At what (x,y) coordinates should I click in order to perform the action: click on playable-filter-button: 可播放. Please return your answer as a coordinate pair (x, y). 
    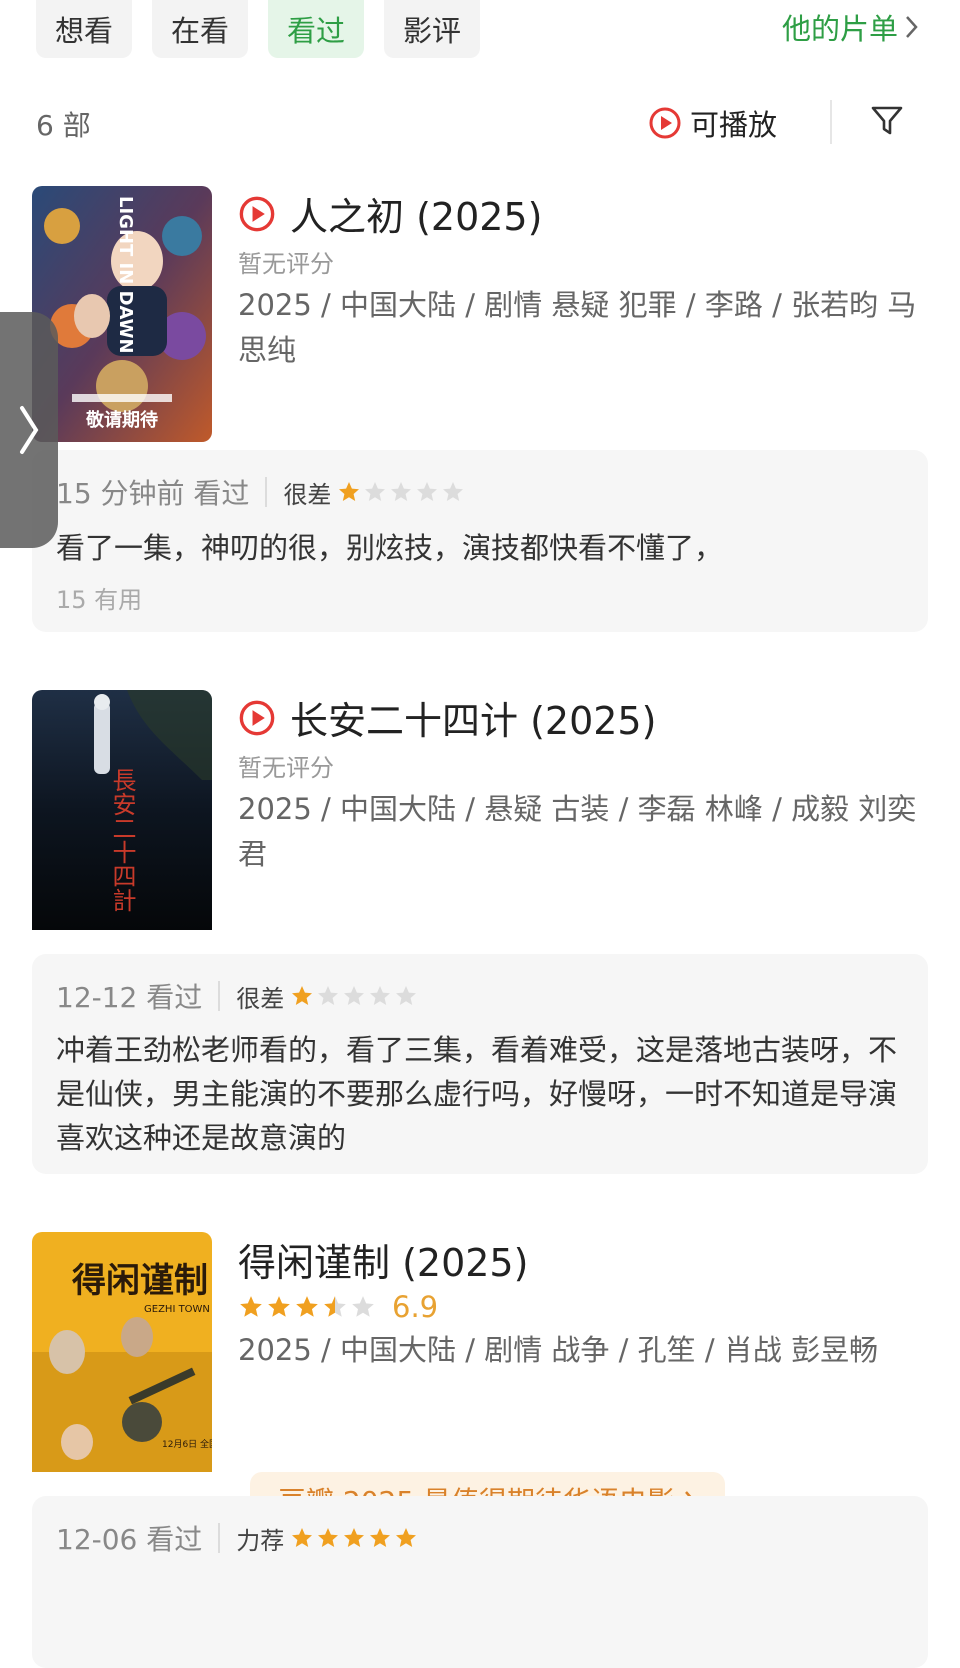
    Looking at the image, I should click on (712, 123).